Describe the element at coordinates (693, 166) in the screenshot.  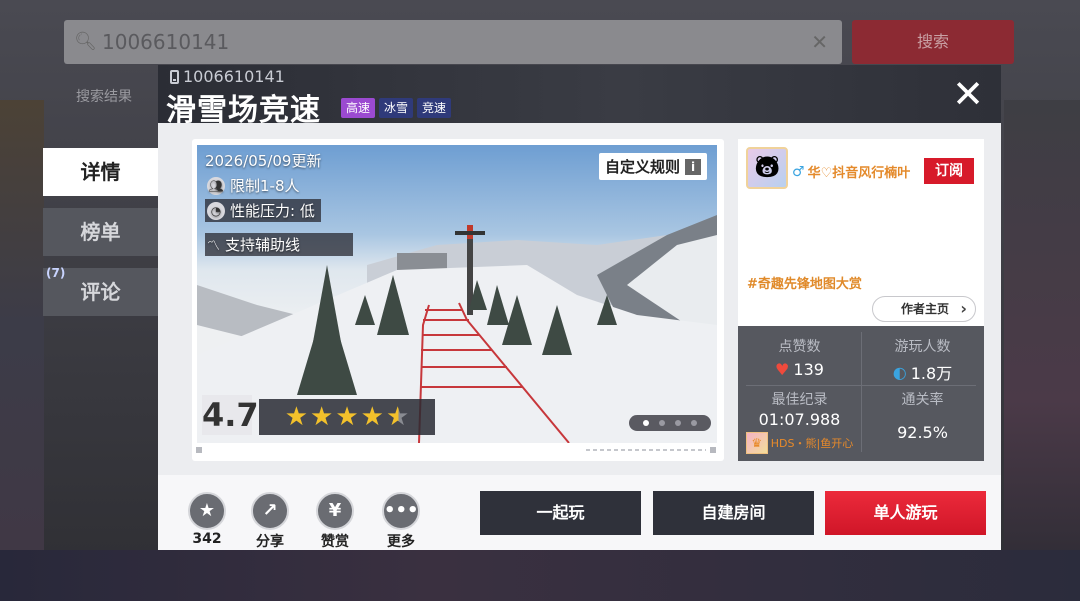
I see `info-icon: i` at that location.